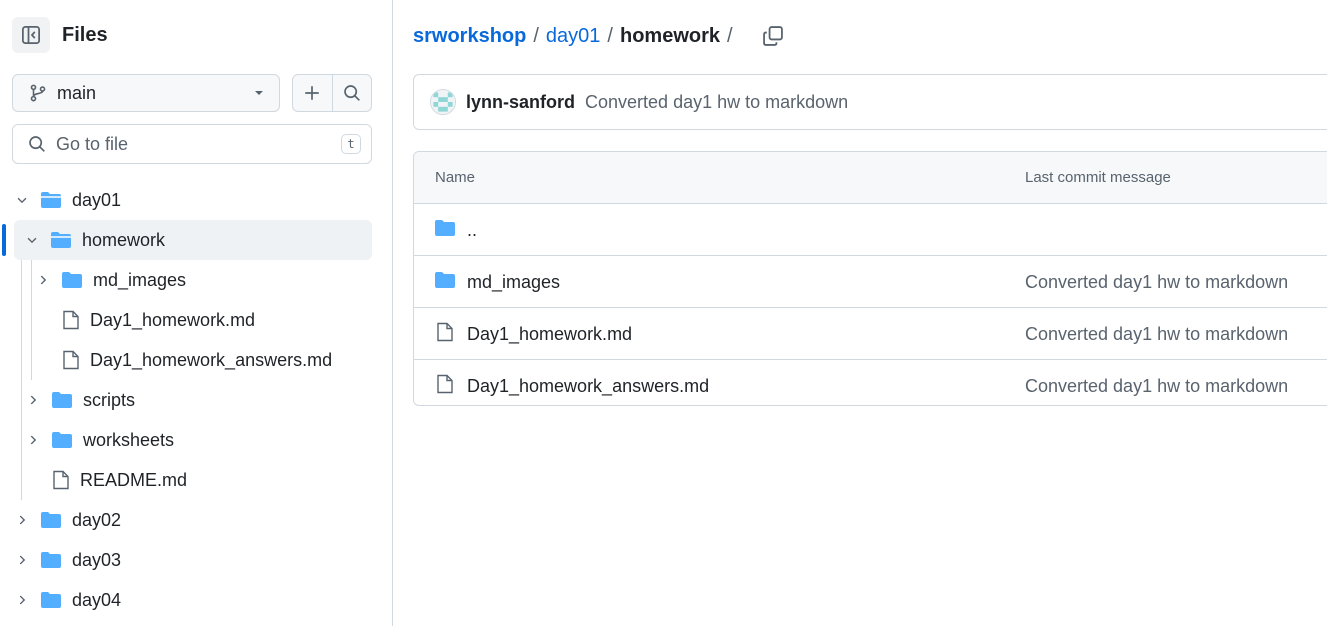 The image size is (1327, 626). What do you see at coordinates (146, 93) in the screenshot?
I see `branch-selector: main` at bounding box center [146, 93].